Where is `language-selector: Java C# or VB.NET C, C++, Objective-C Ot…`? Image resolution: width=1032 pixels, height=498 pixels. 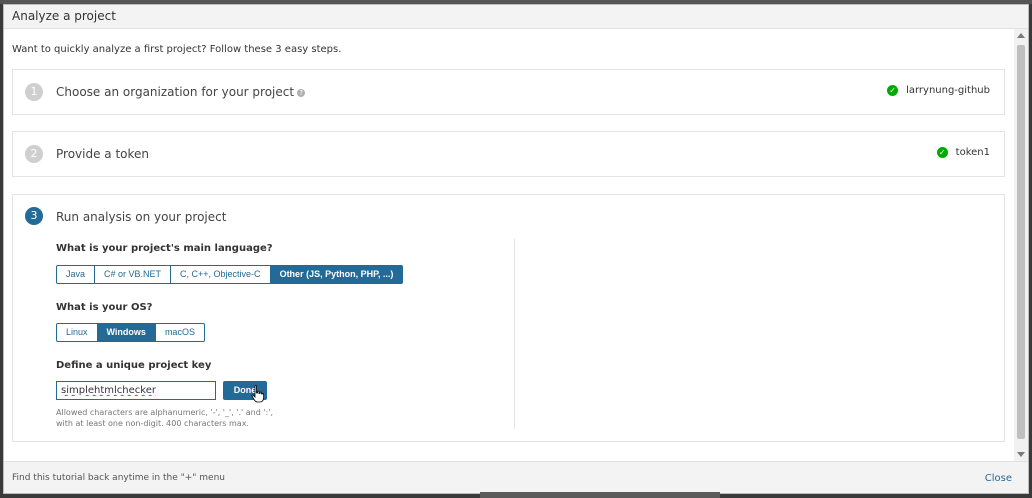 language-selector: Java C# or VB.NET C, C++, Objective-C Ot… is located at coordinates (230, 274).